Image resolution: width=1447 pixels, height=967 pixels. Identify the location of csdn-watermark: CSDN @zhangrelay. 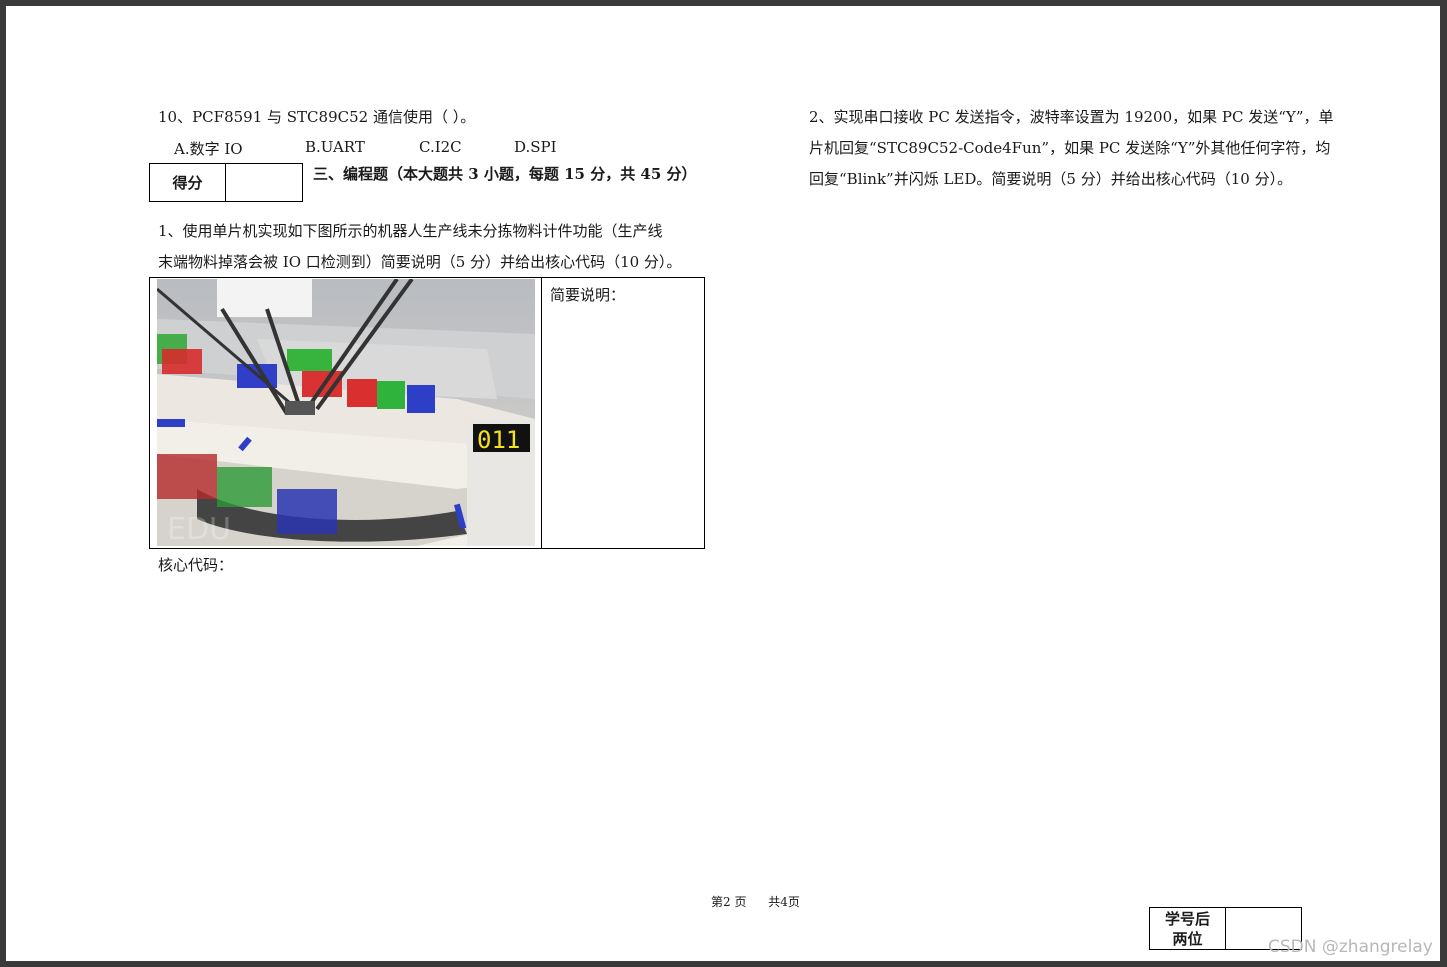
(1350, 947).